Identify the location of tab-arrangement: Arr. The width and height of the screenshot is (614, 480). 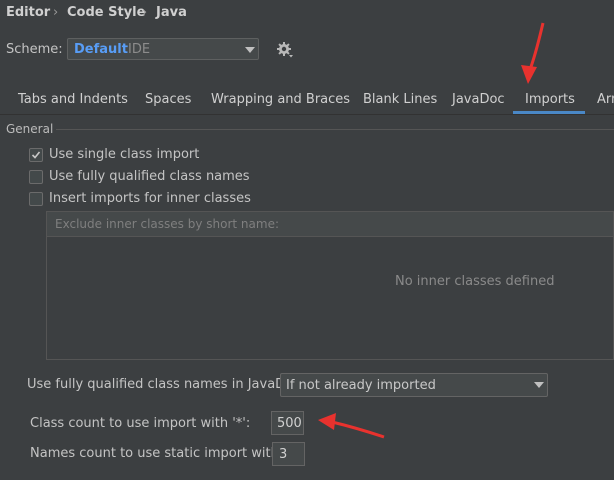
(605, 101).